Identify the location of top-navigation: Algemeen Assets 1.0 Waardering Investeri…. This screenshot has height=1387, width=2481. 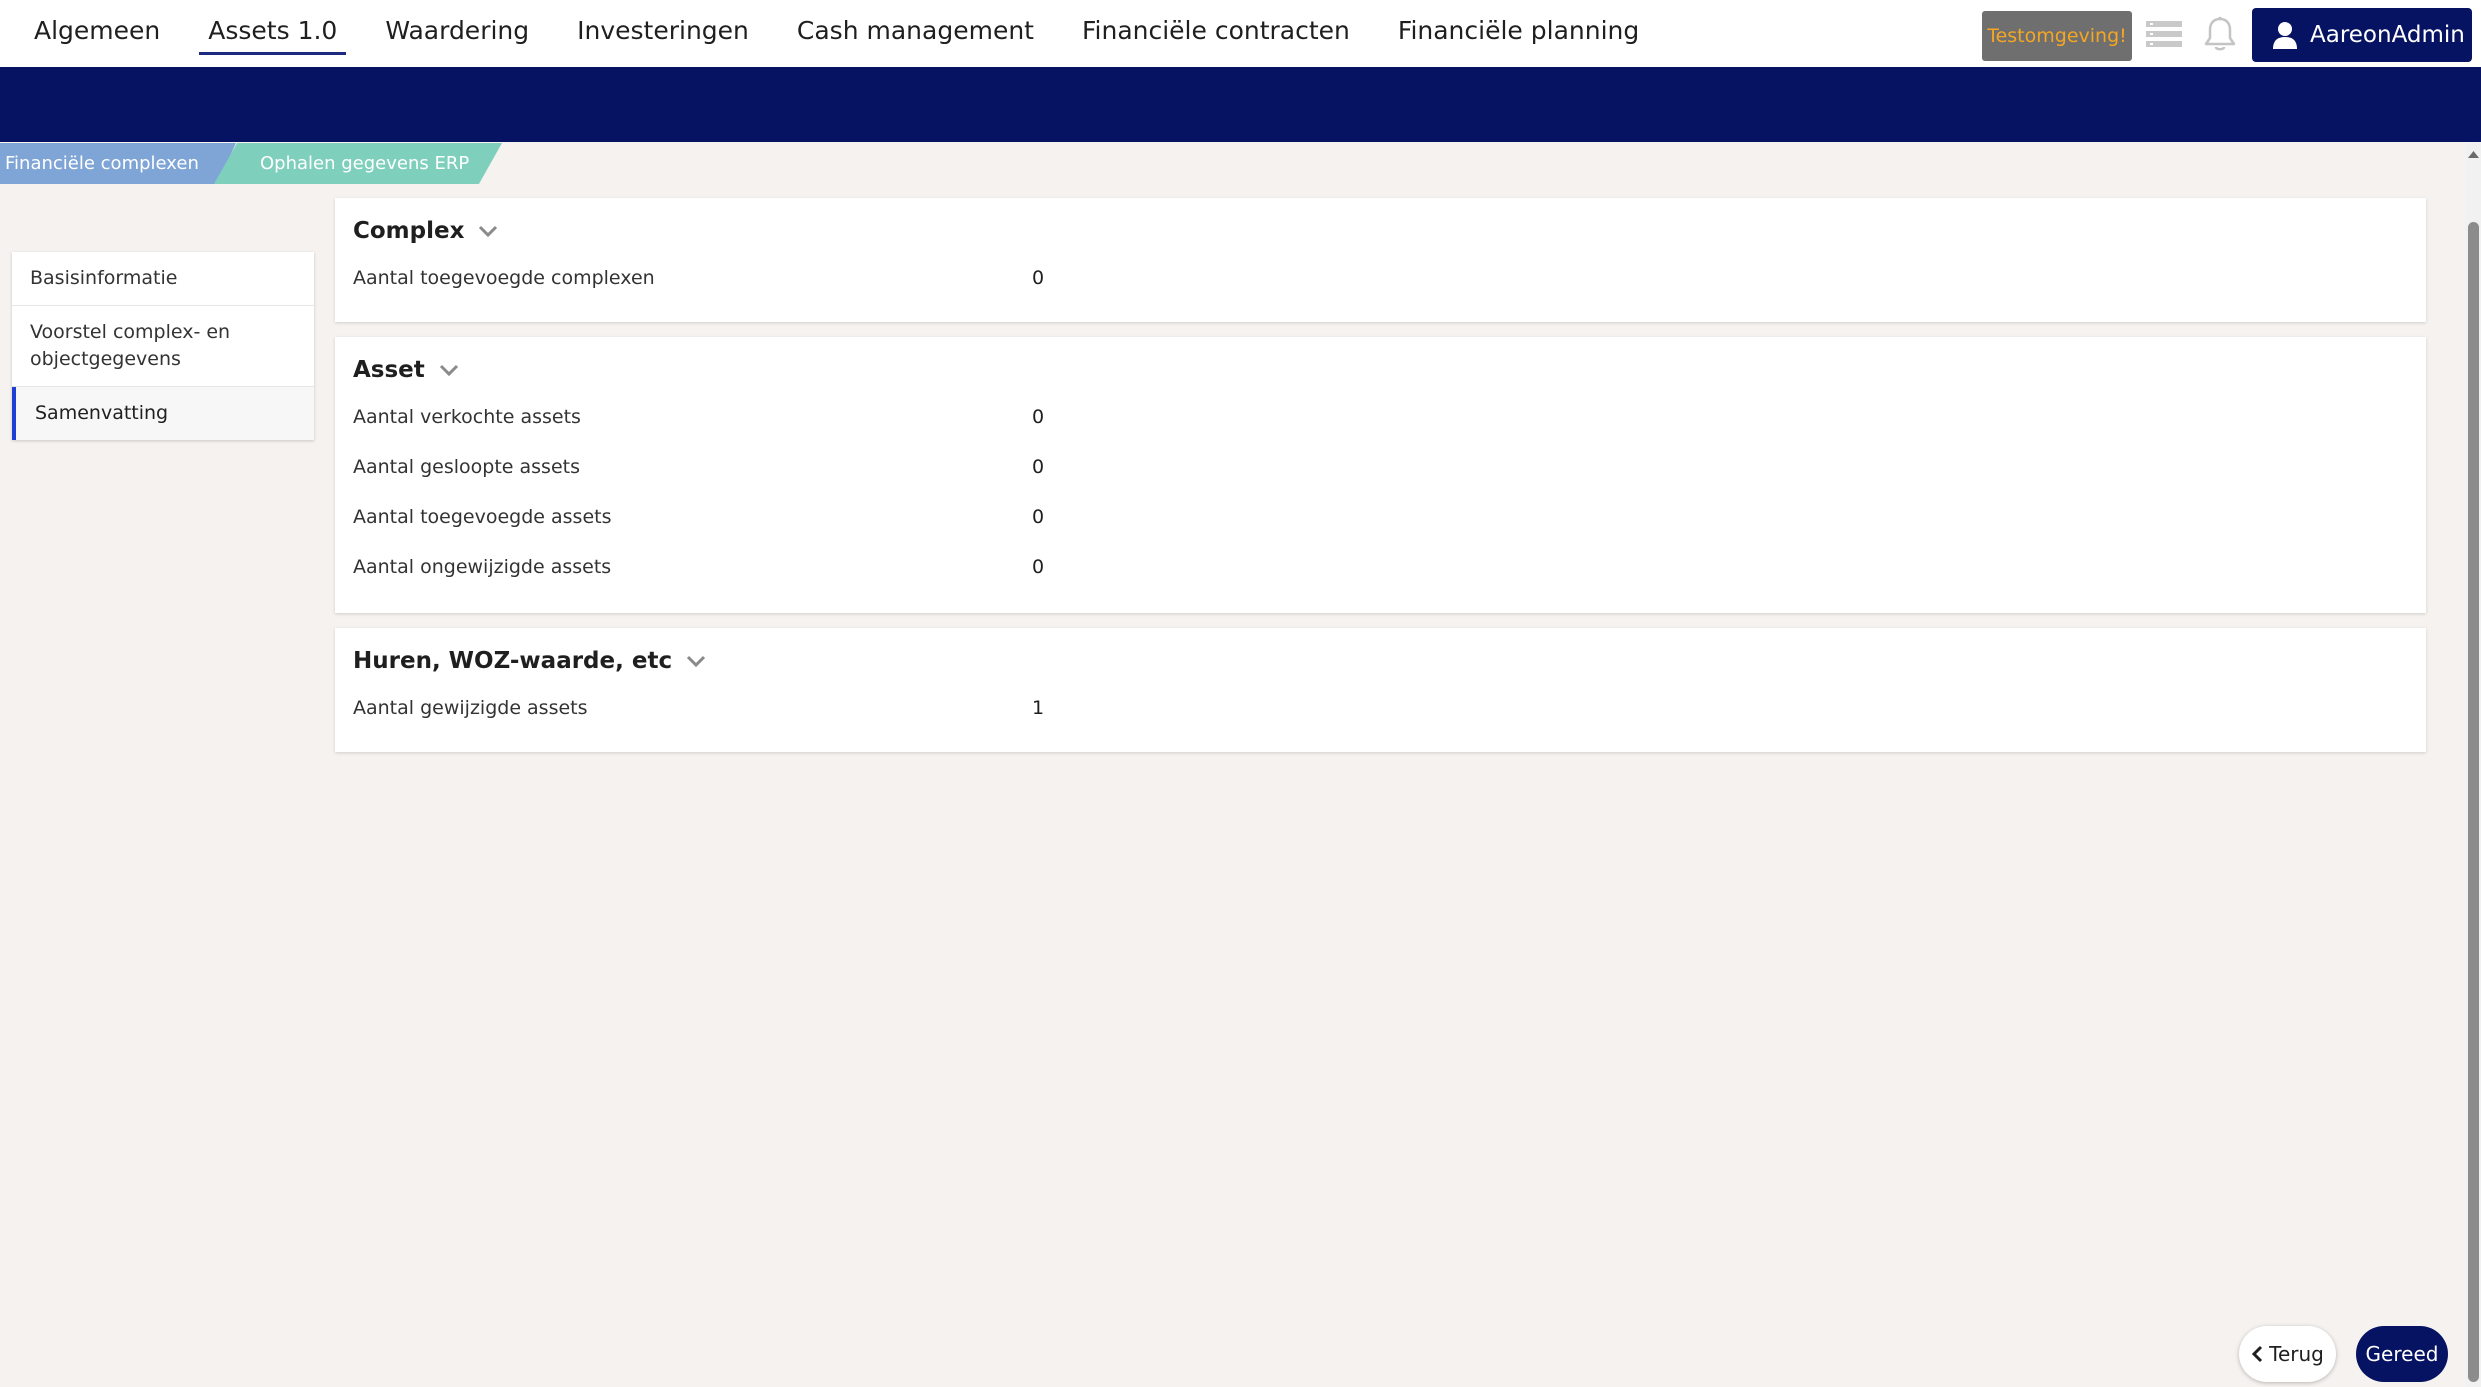
(1240, 33).